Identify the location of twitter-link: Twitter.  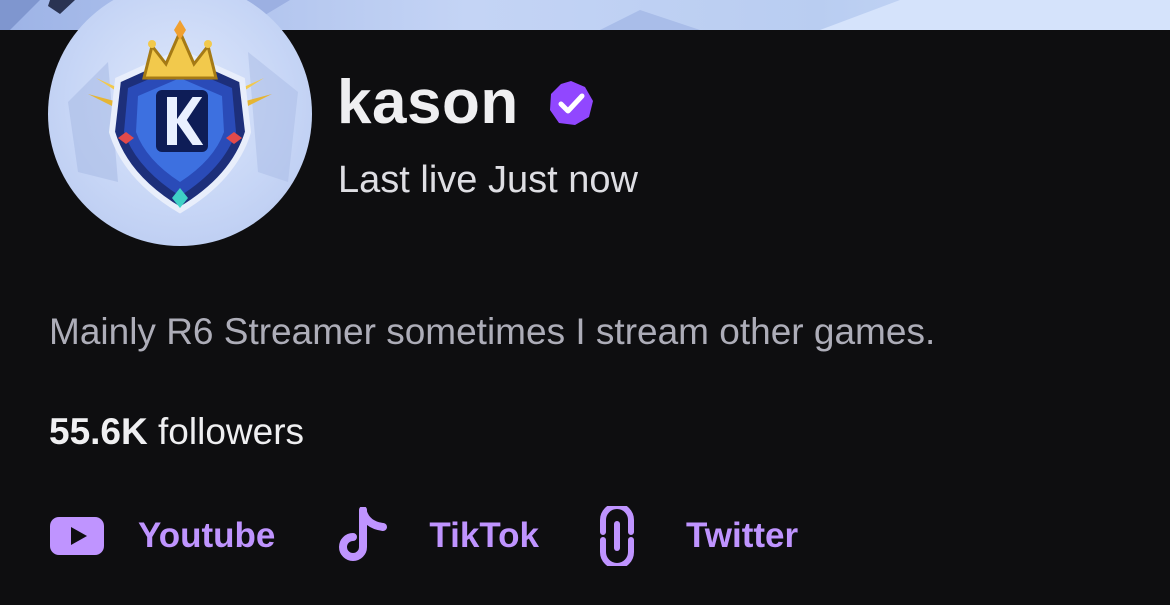
(696, 536).